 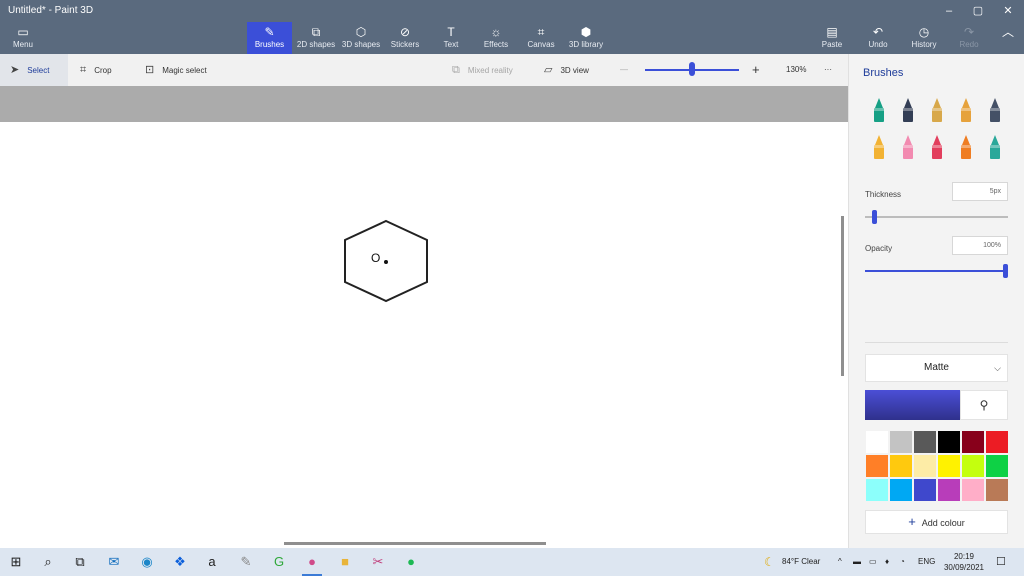 I want to click on magic-select-tool: ⊡ Magic select, so click(x=185, y=70).